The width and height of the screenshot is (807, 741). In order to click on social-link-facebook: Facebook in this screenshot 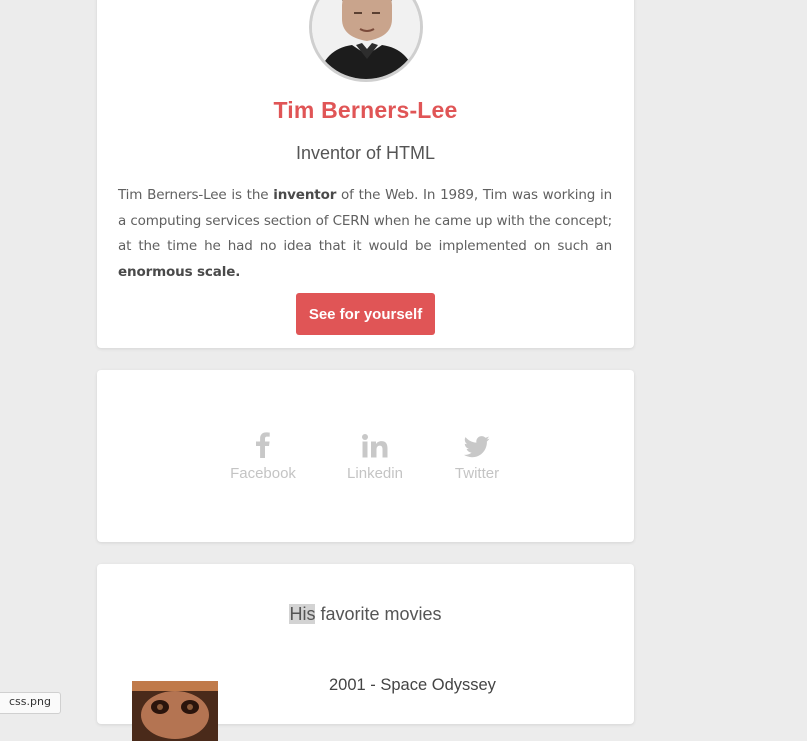, I will do `click(263, 454)`.